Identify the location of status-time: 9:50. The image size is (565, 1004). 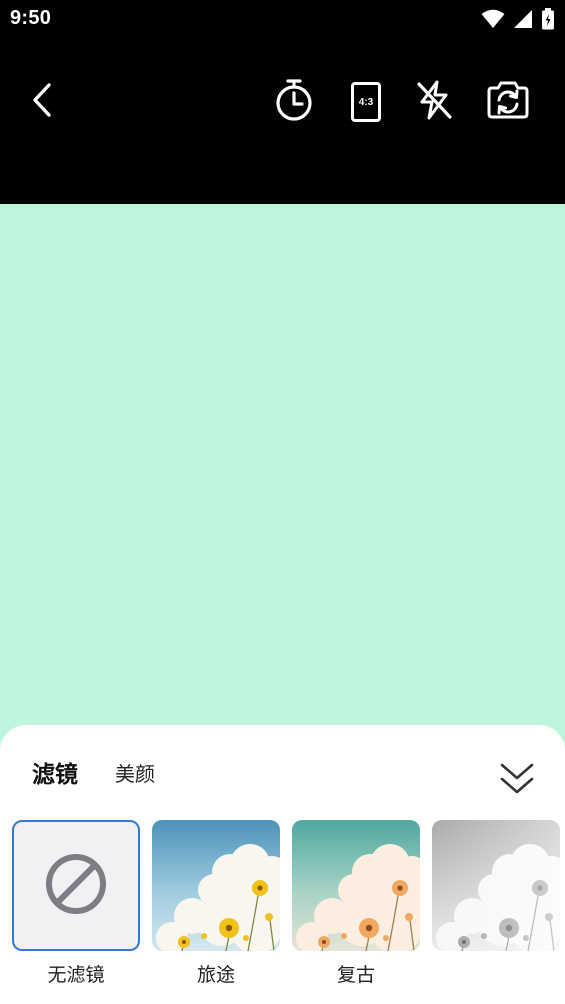
(31, 18).